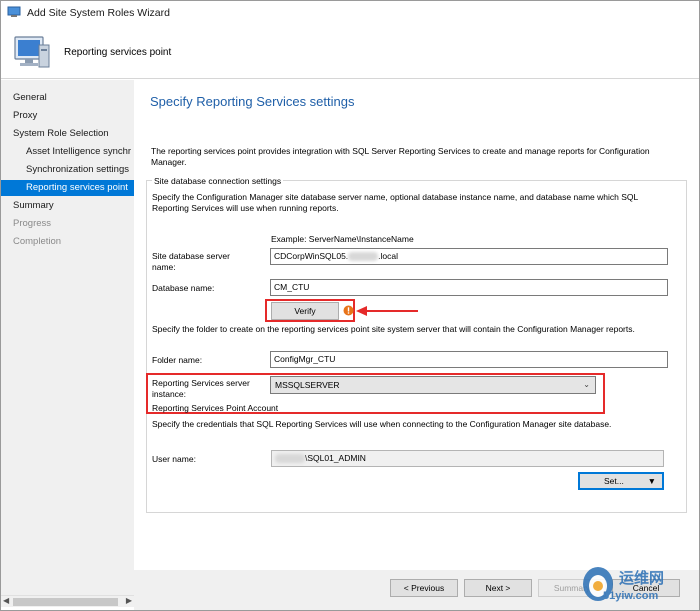 The image size is (700, 611). I want to click on wizard-banner: Reporting services point, so click(350, 52).